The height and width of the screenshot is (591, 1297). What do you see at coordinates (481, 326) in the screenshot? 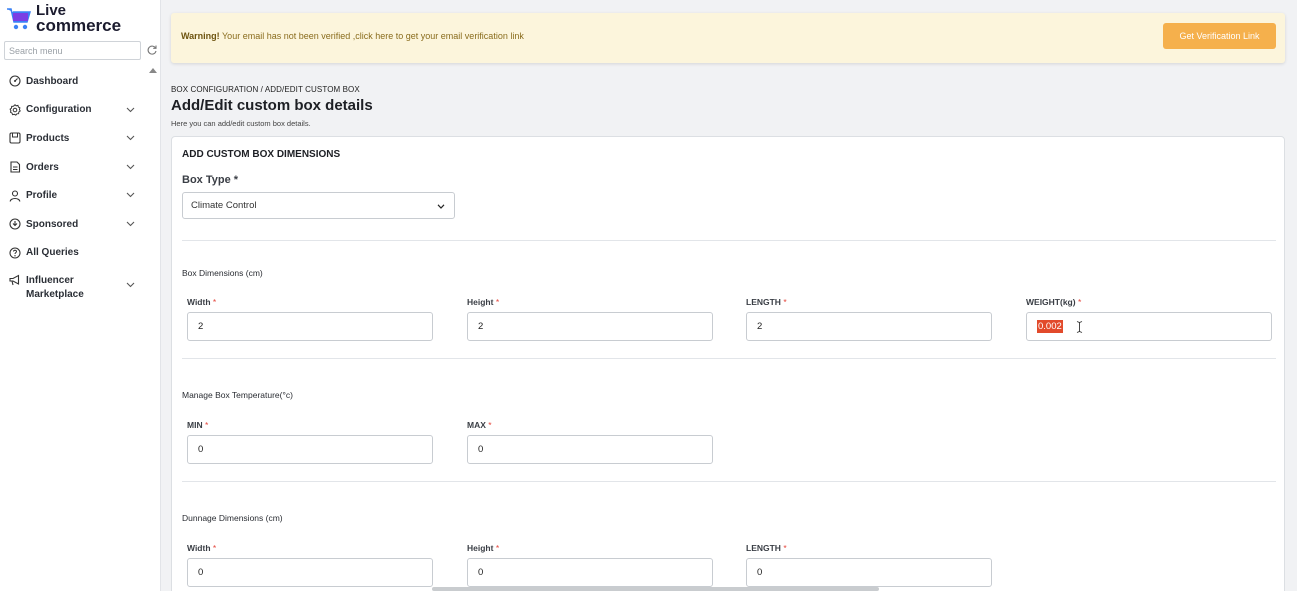
I see `box-height-value: 2` at bounding box center [481, 326].